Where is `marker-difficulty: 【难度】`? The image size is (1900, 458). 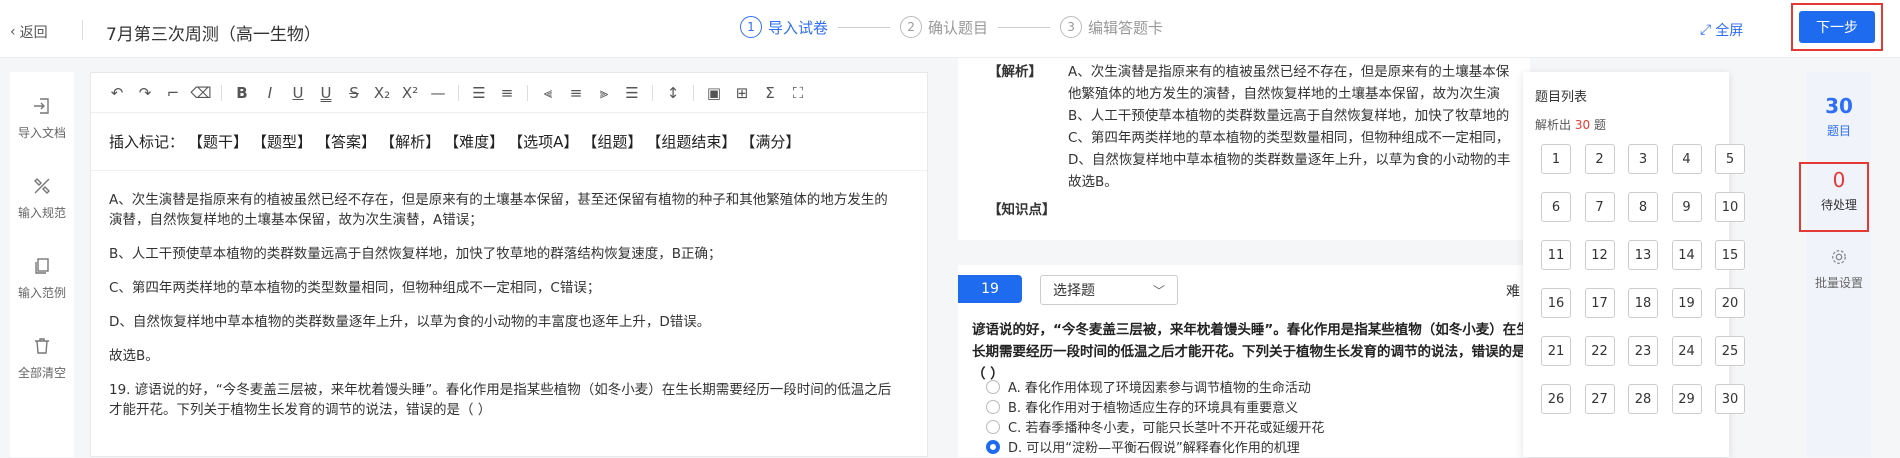 marker-difficulty: 【难度】 is located at coordinates (474, 141).